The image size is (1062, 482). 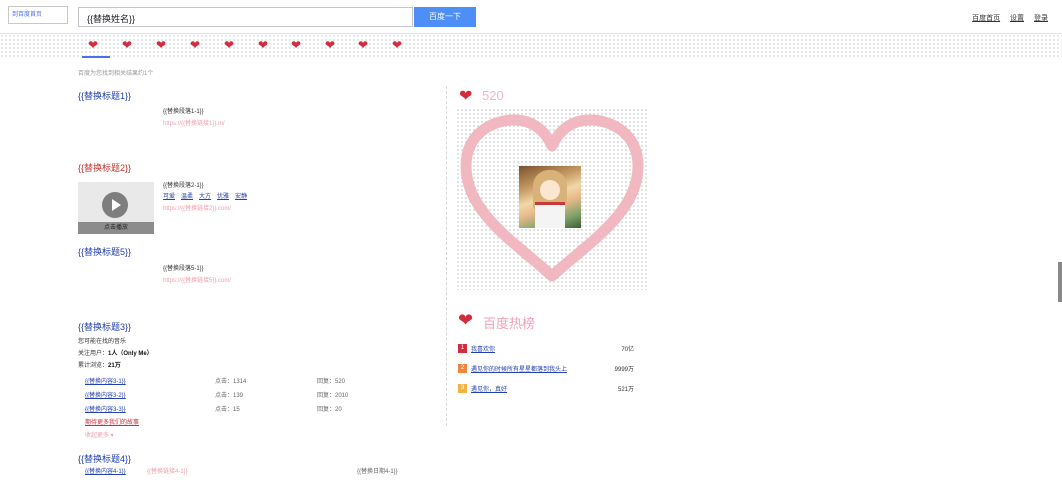 What do you see at coordinates (116, 74) in the screenshot?
I see `result-count: 百度为您找到相关结果约1个` at bounding box center [116, 74].